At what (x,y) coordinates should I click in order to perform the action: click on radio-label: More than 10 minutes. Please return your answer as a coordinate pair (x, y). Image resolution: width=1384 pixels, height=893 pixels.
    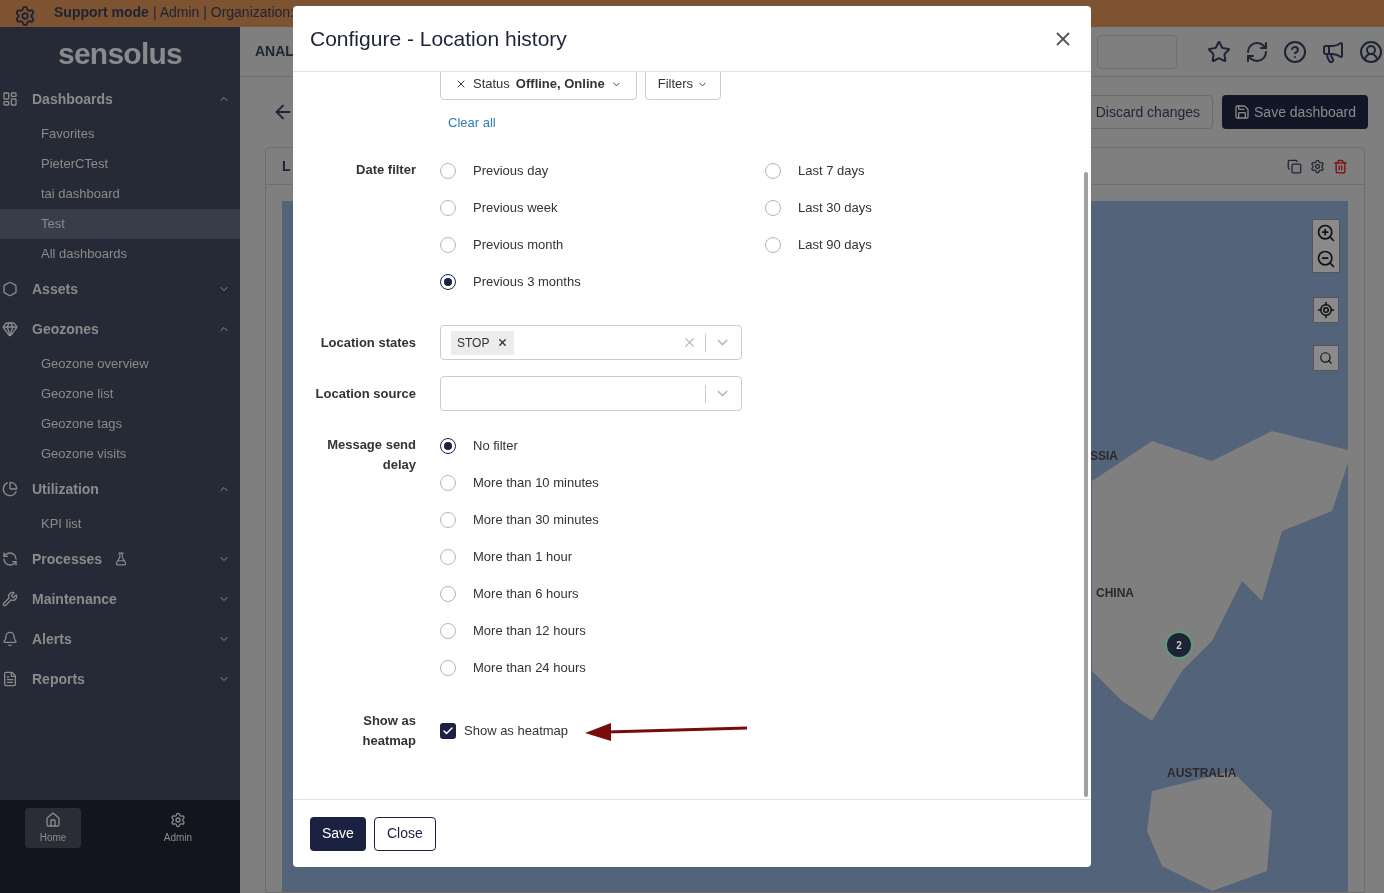
    Looking at the image, I should click on (536, 482).